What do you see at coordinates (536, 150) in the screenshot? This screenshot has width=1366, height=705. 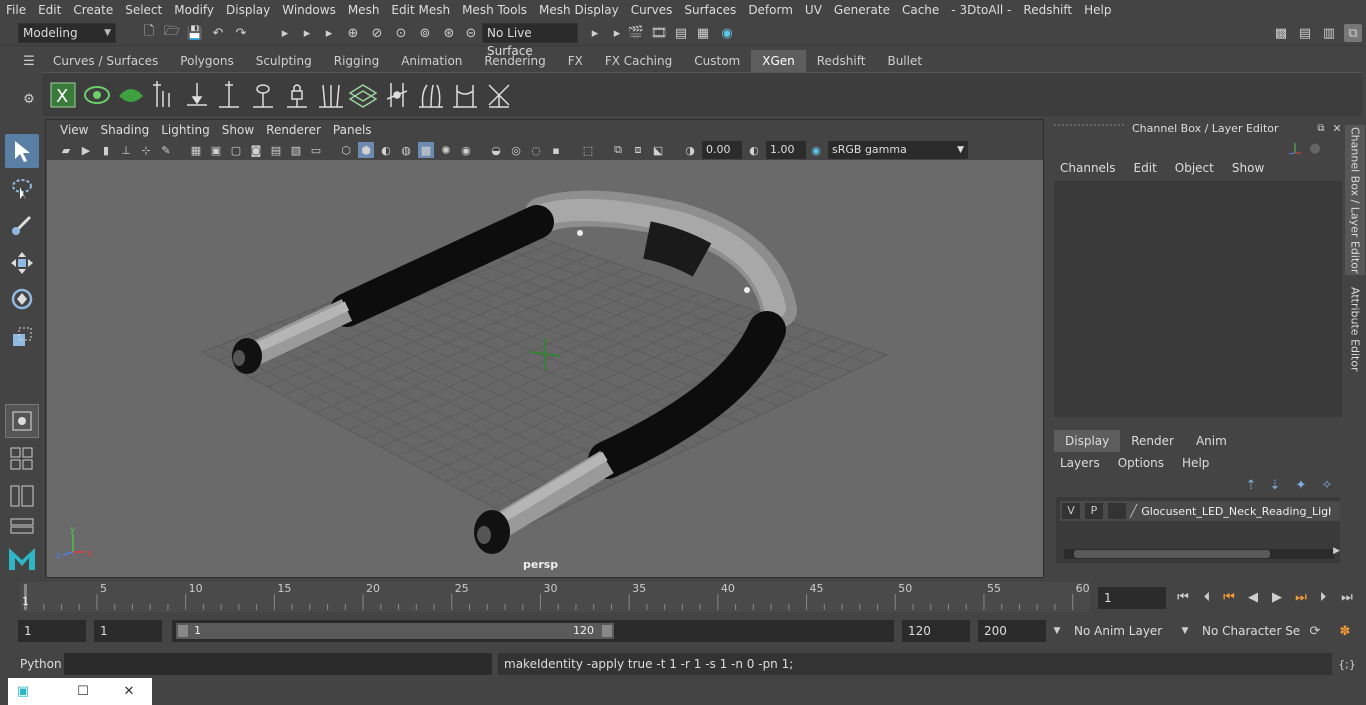 I see `depth-of-field-icon: ◌` at bounding box center [536, 150].